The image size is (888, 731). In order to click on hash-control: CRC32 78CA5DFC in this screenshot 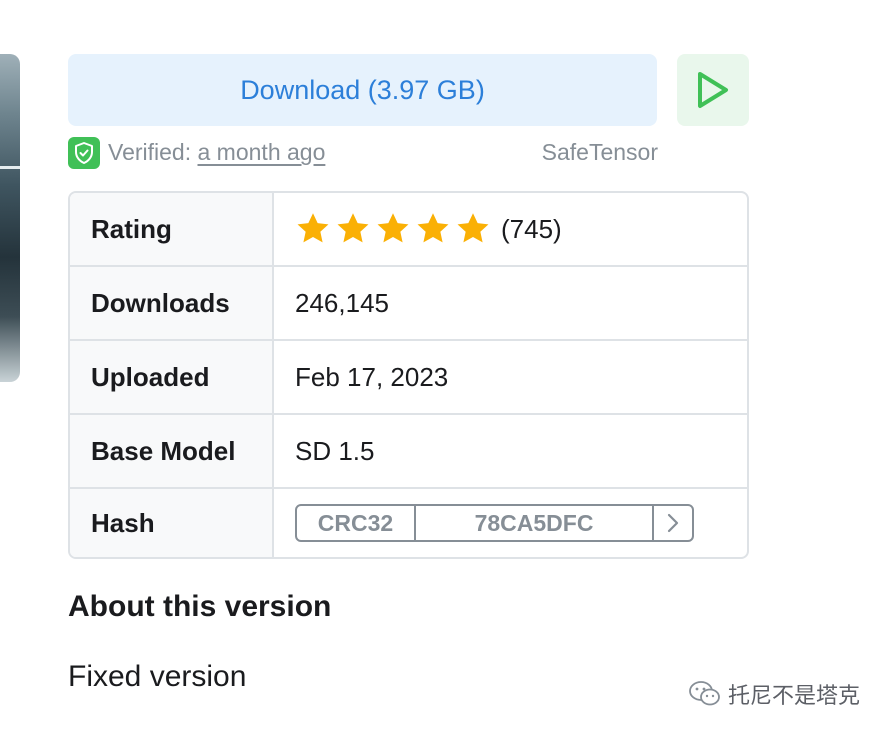, I will do `click(494, 523)`.